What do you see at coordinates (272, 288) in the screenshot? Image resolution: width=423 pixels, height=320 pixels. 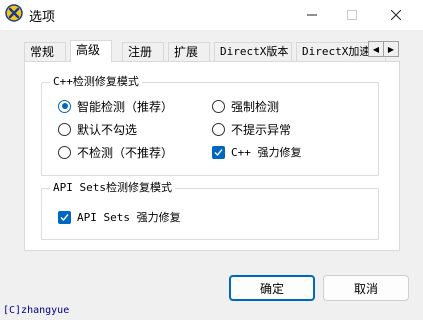 I see `ok-button: 确定` at bounding box center [272, 288].